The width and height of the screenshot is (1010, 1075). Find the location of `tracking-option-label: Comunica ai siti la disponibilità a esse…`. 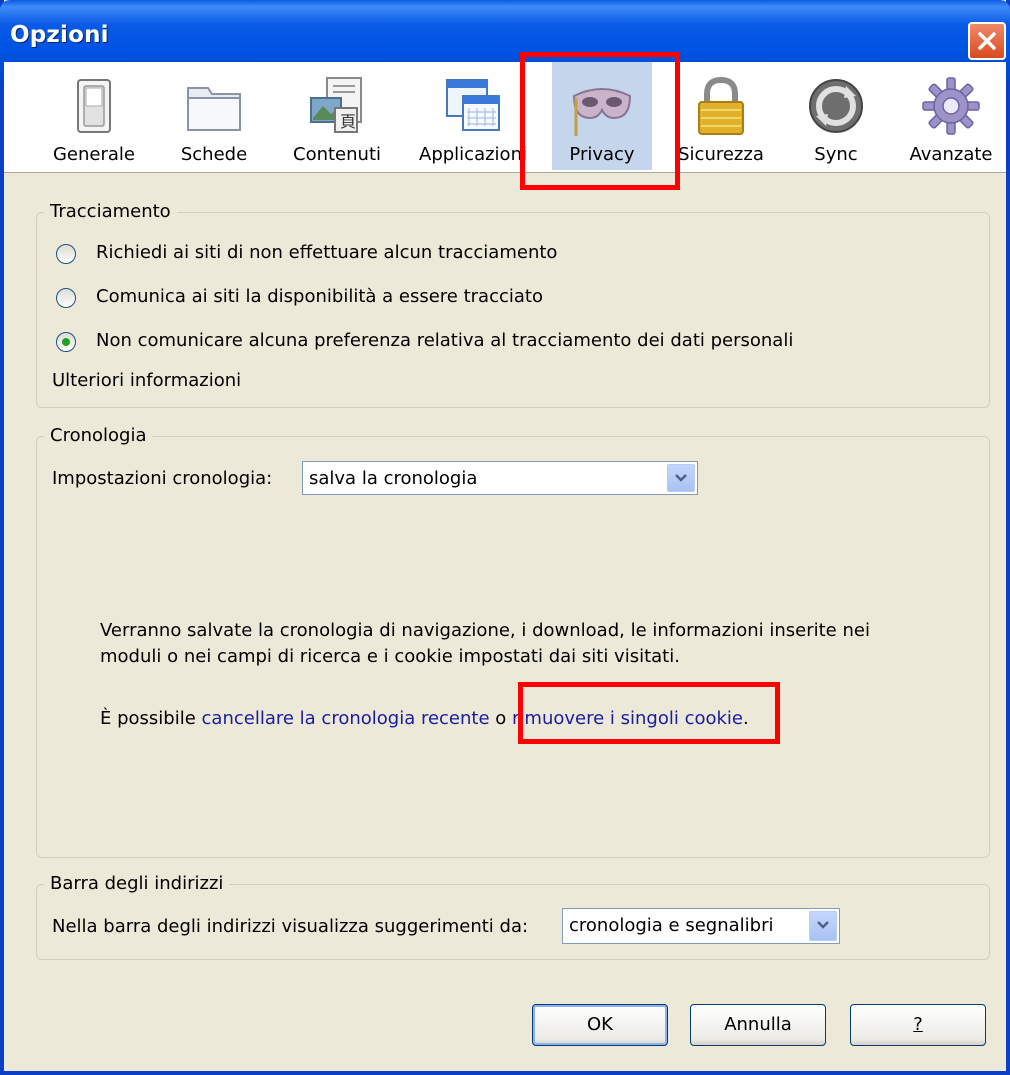

tracking-option-label: Comunica ai siti la disponibilità a esse… is located at coordinates (319, 296).